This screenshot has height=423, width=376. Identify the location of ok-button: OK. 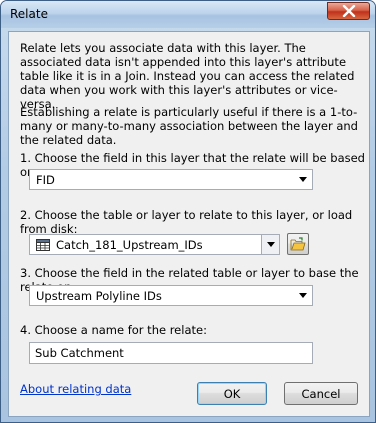
(232, 393).